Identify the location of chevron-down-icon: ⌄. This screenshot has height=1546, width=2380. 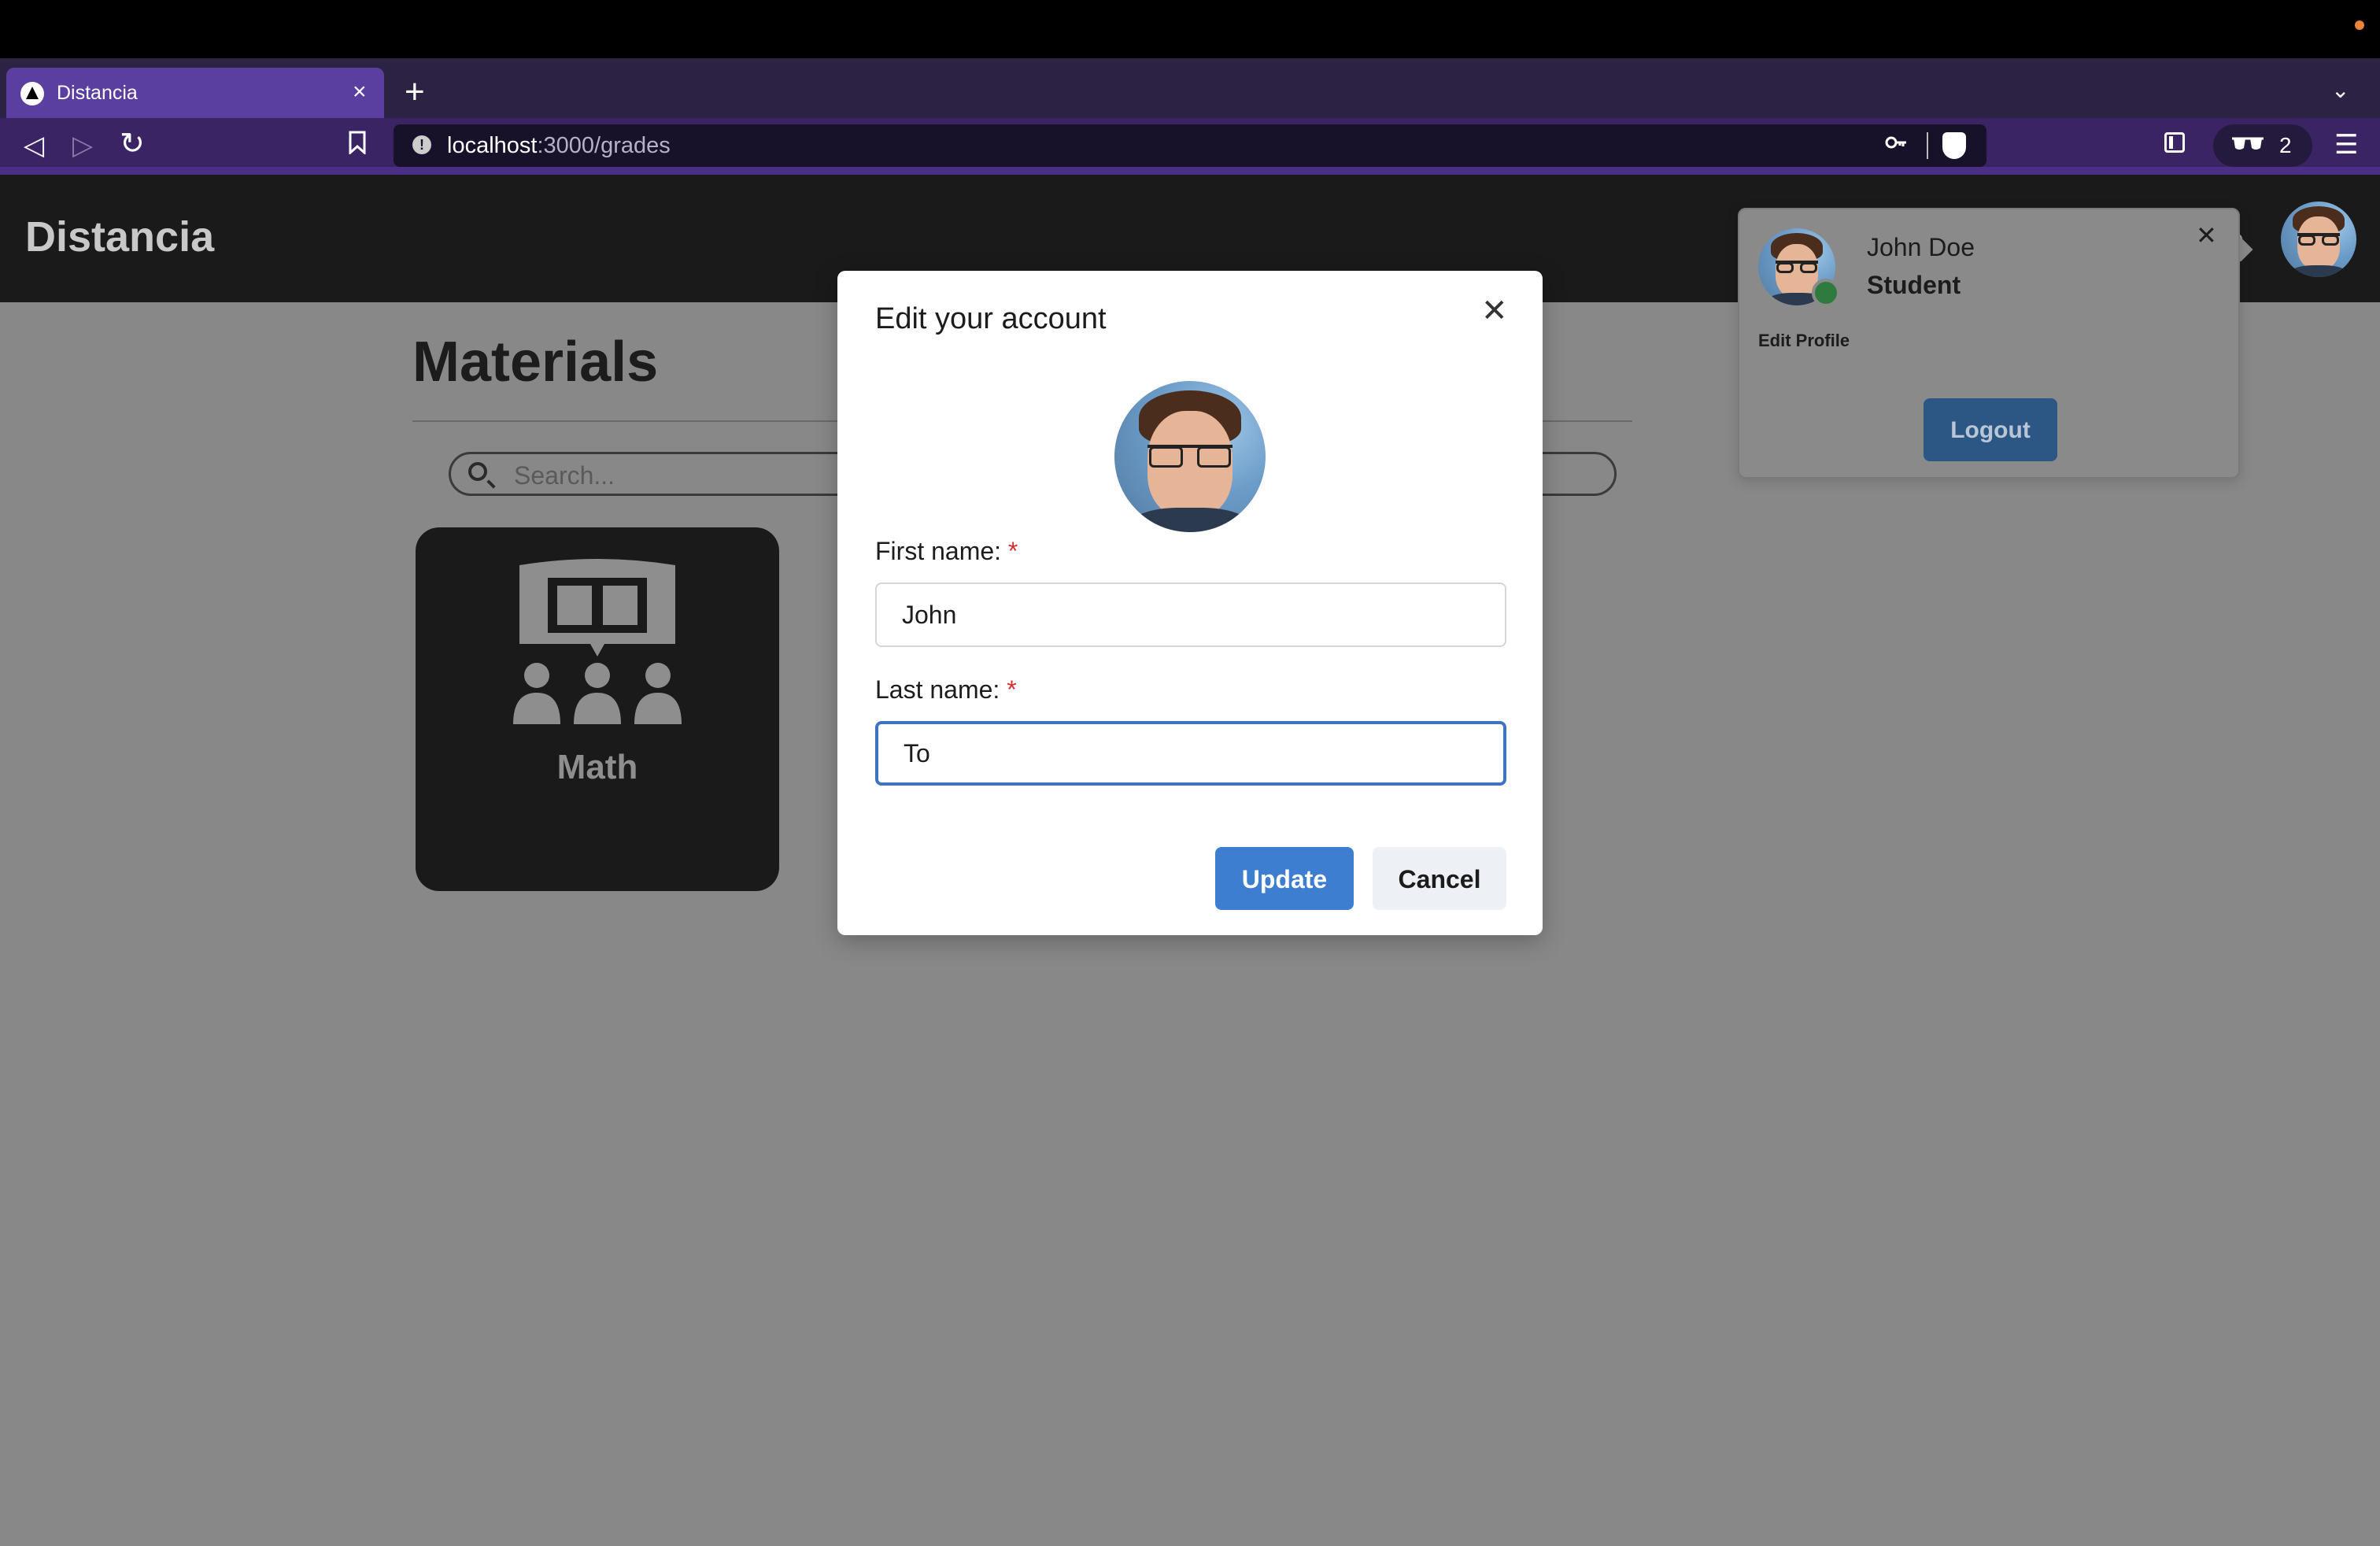
(2340, 90).